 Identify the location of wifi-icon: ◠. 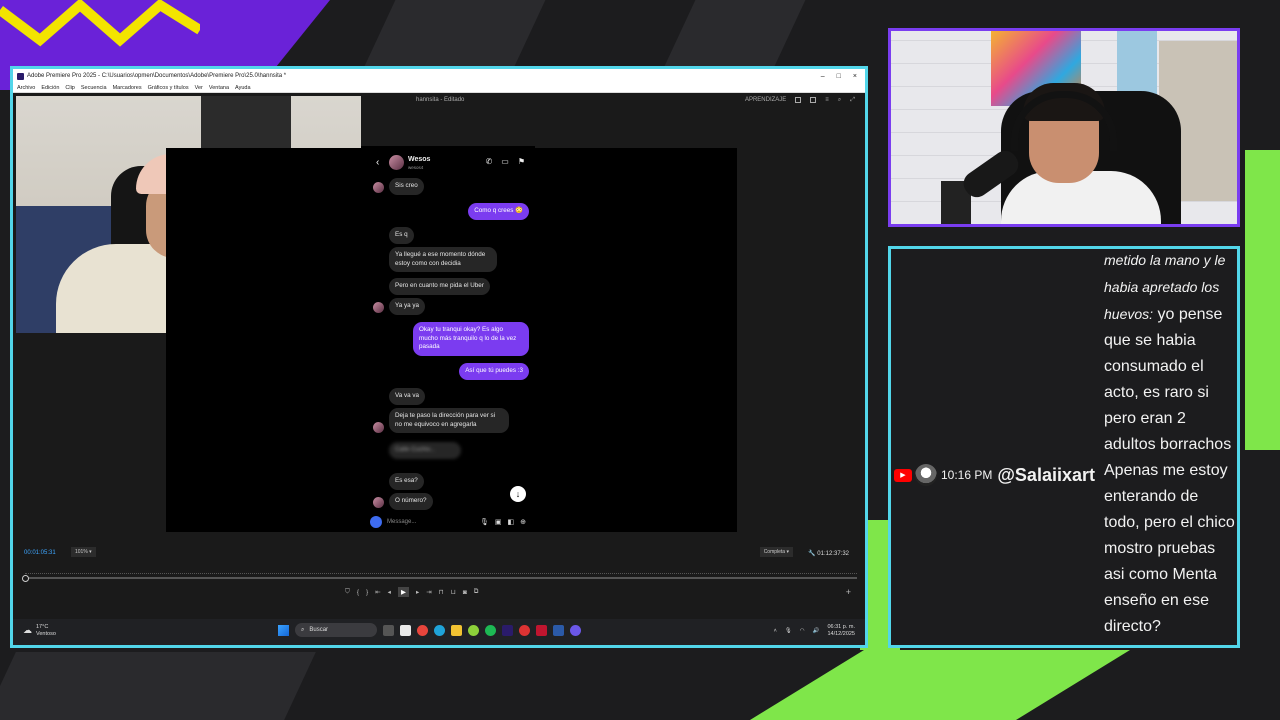
(802, 631).